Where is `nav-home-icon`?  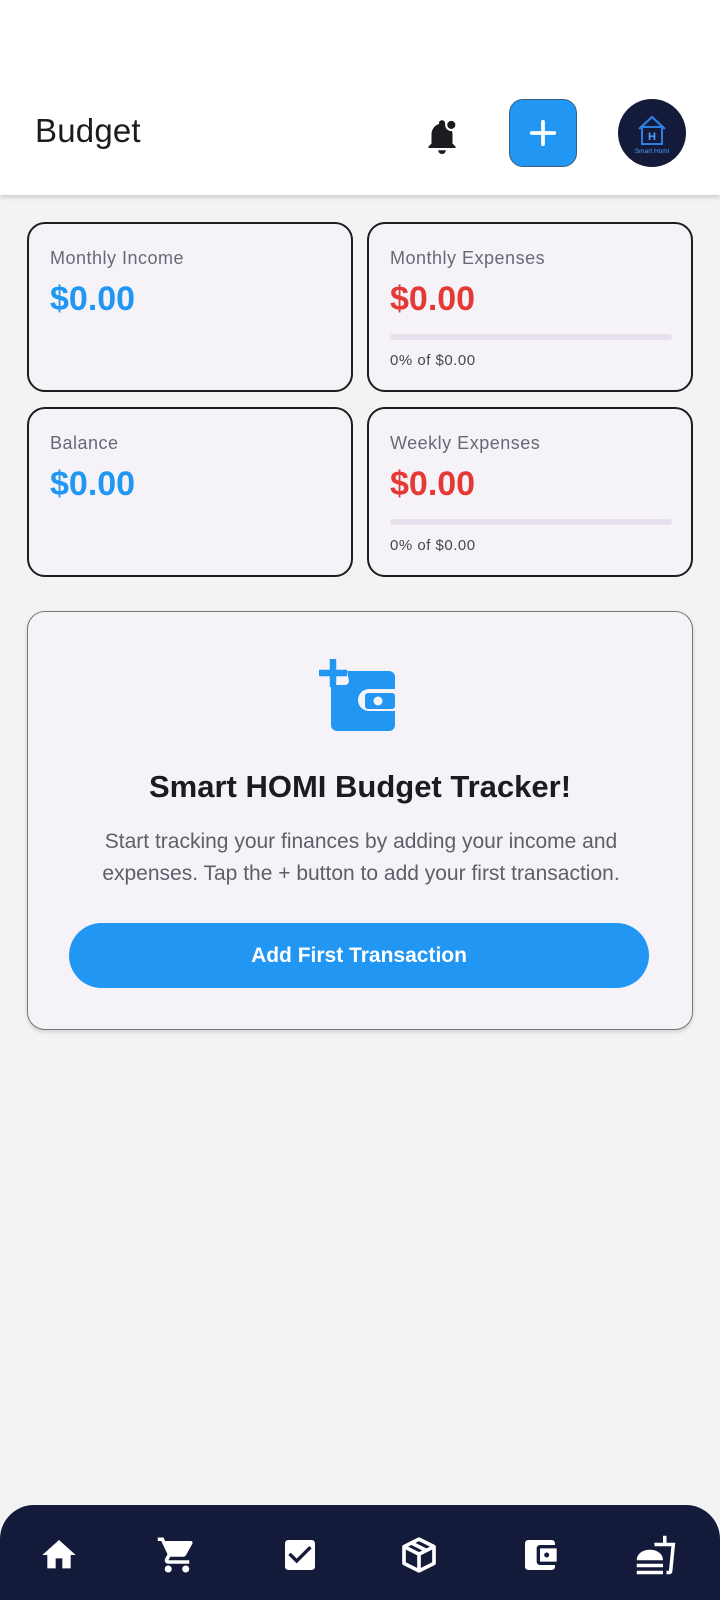
nav-home-icon is located at coordinates (59, 1555).